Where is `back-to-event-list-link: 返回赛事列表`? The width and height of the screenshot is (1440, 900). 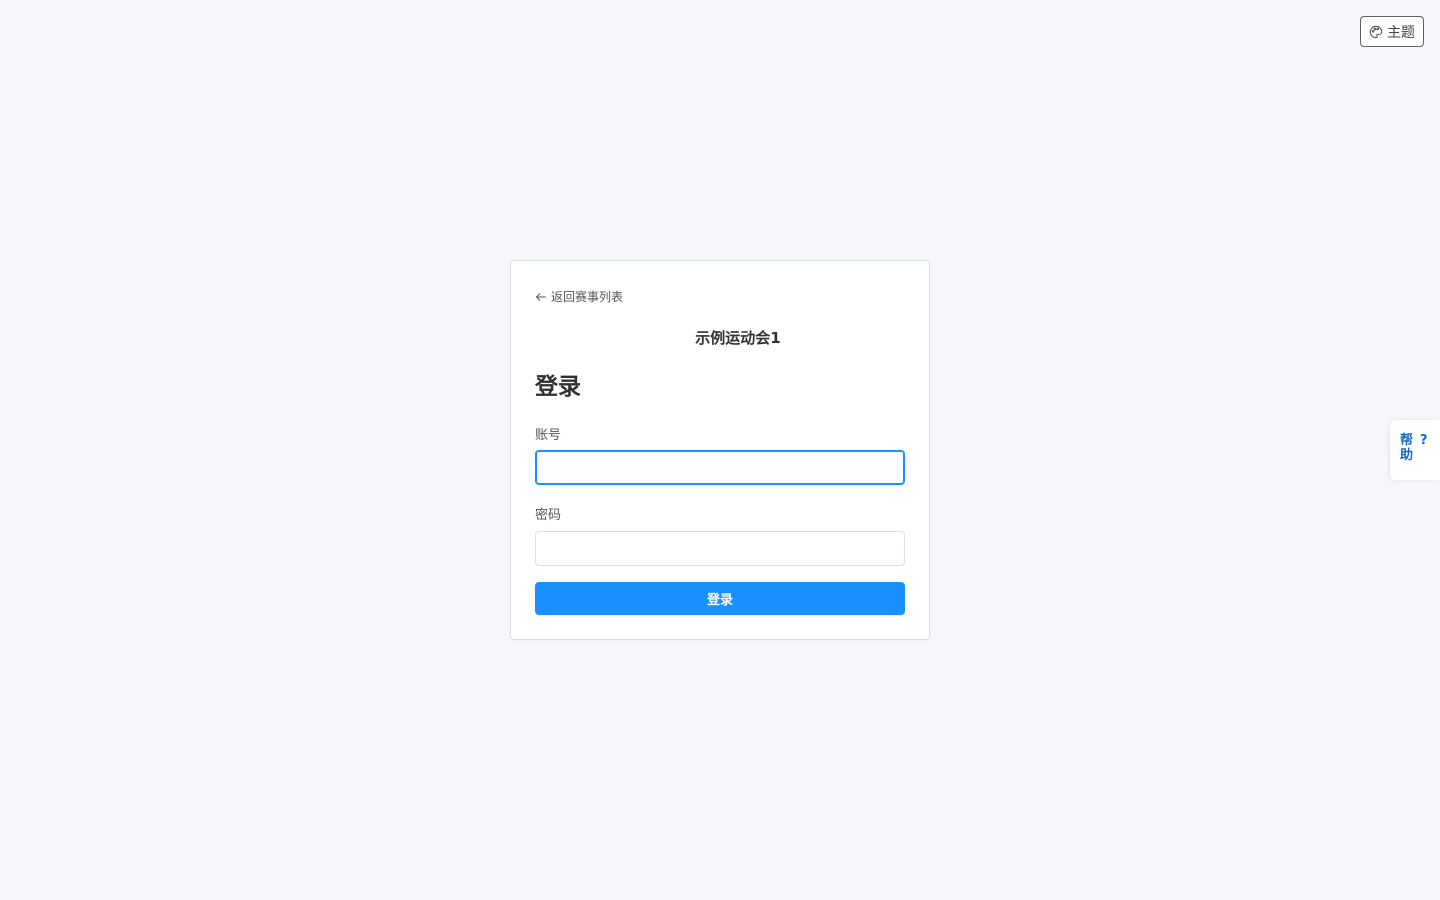 back-to-event-list-link: 返回赛事列表 is located at coordinates (579, 296).